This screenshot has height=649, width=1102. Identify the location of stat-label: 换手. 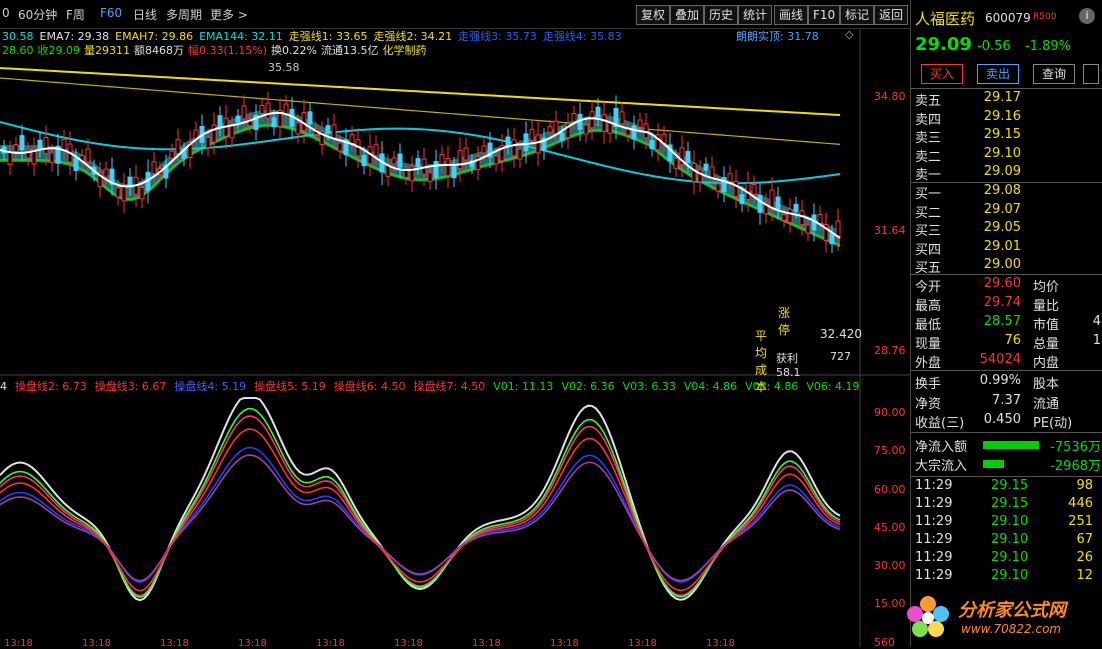
(928, 384).